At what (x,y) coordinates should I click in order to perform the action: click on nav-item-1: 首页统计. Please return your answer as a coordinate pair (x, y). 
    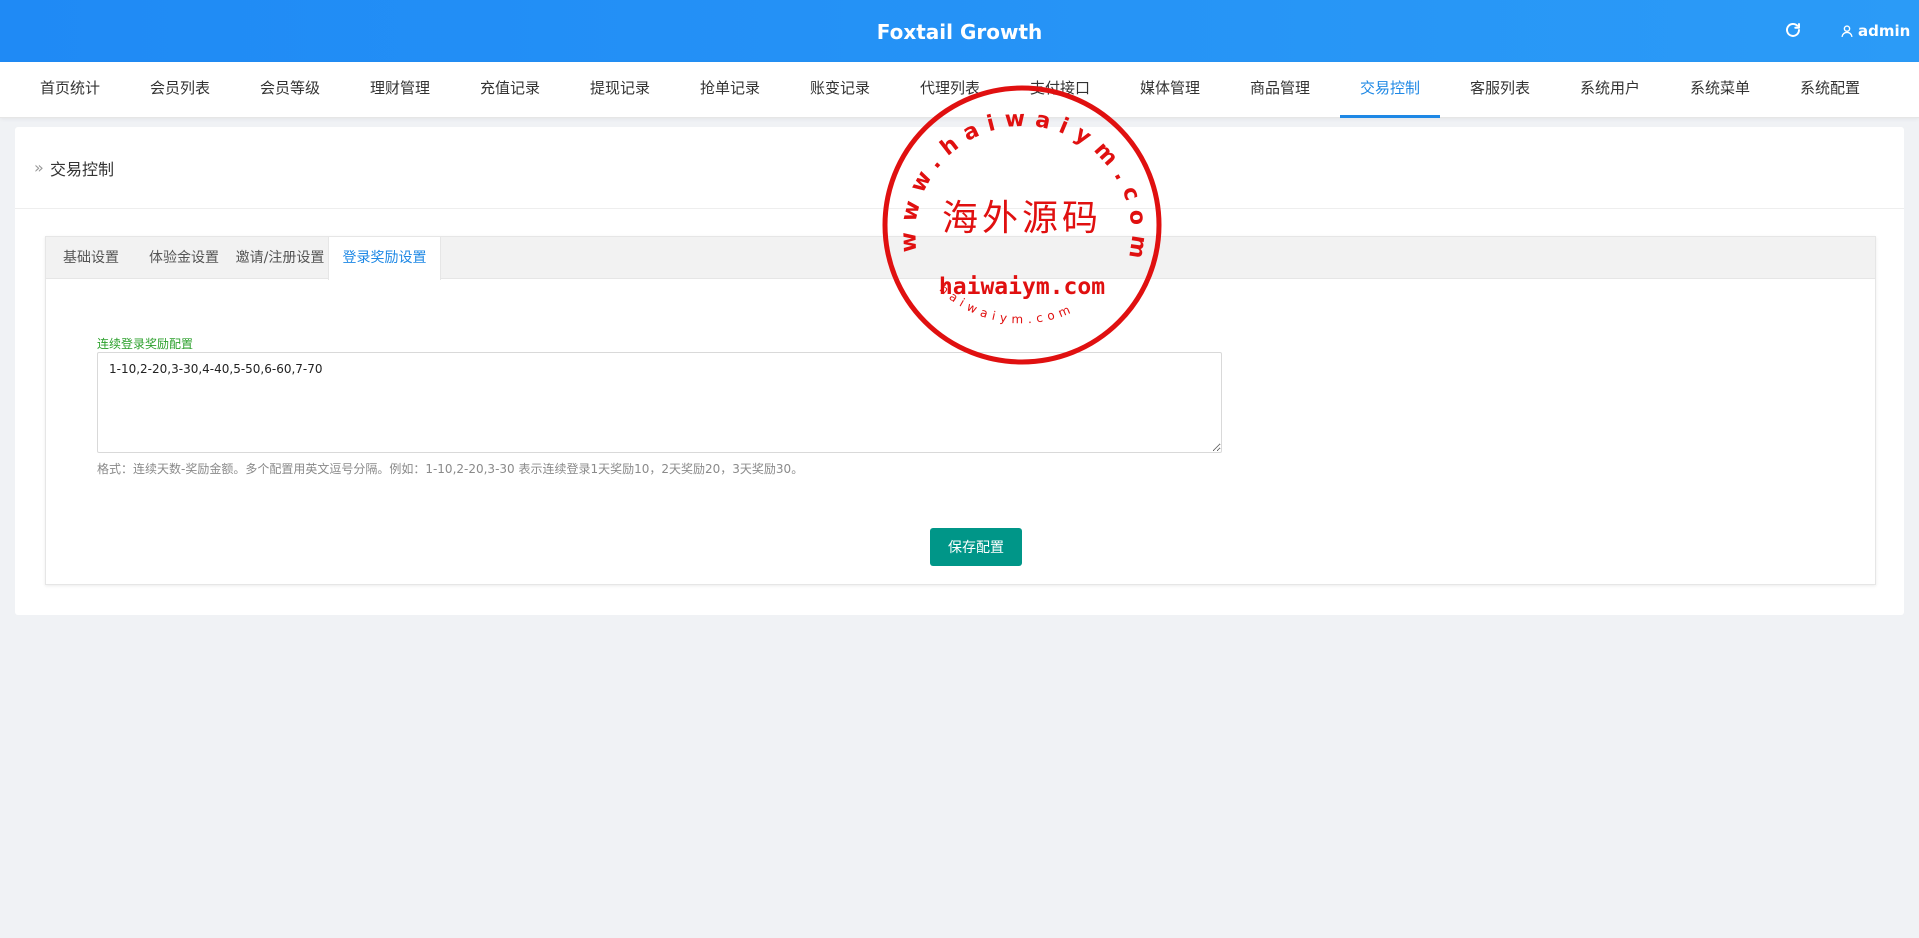
    Looking at the image, I should click on (70, 90).